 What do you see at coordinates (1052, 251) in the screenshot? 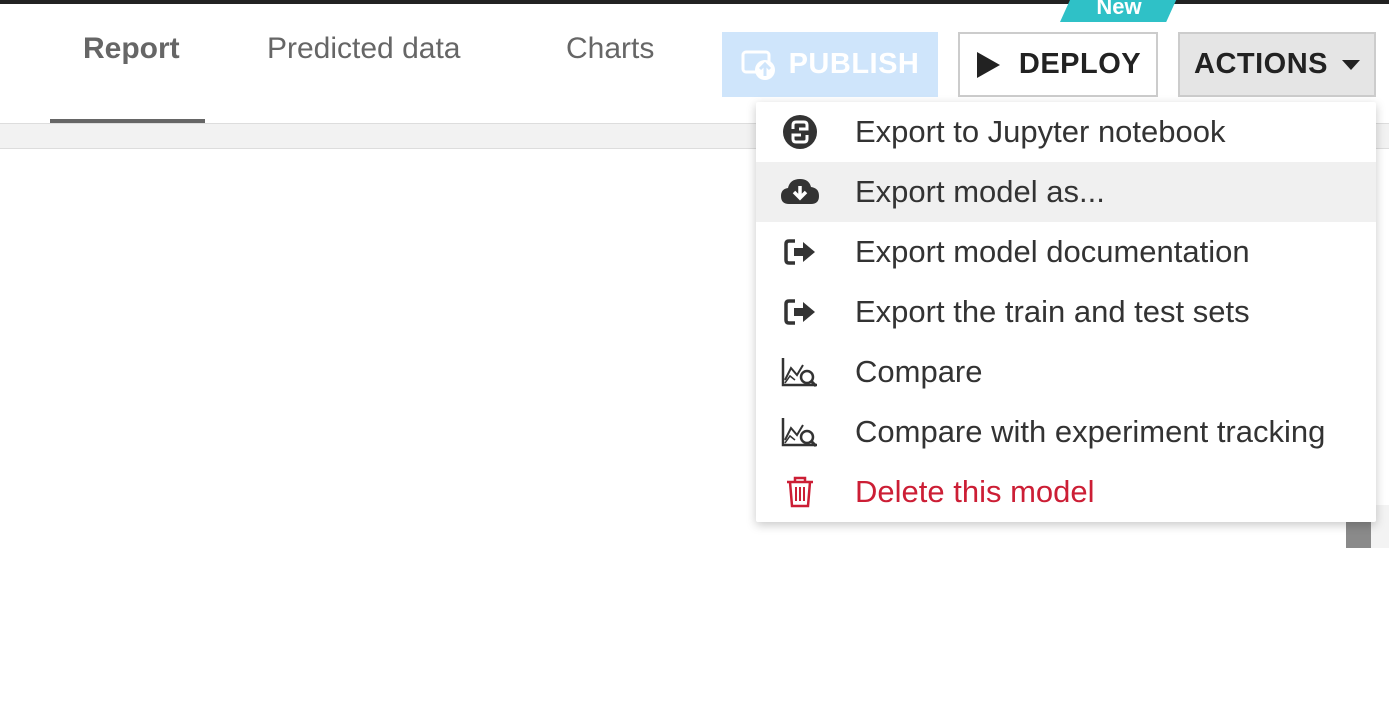
I see `menu-item-label: Export model documentation` at bounding box center [1052, 251].